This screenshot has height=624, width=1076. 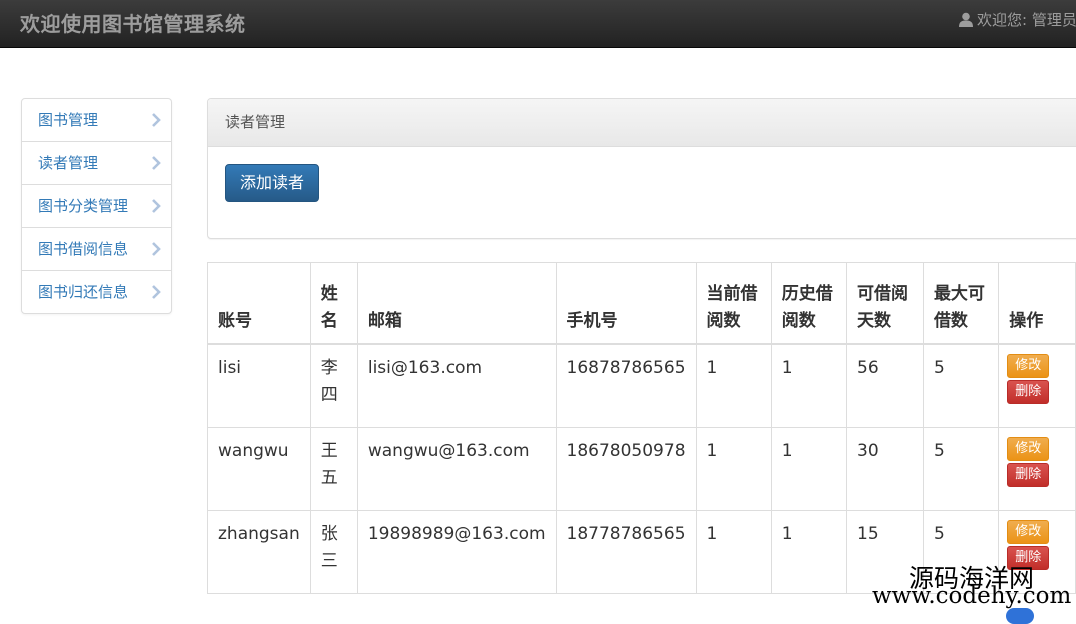 I want to click on cell-account: zhangsan, so click(x=259, y=552).